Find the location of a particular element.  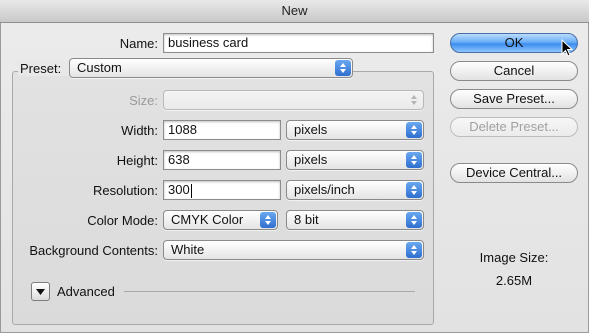

dialog-title: New is located at coordinates (294, 11).